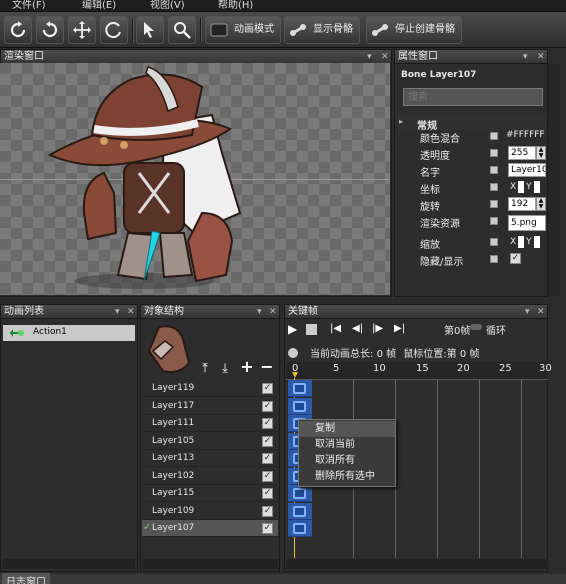 The image size is (566, 584). Describe the element at coordinates (50, 332) in the screenshot. I see `animation-item-label: Action1` at that location.